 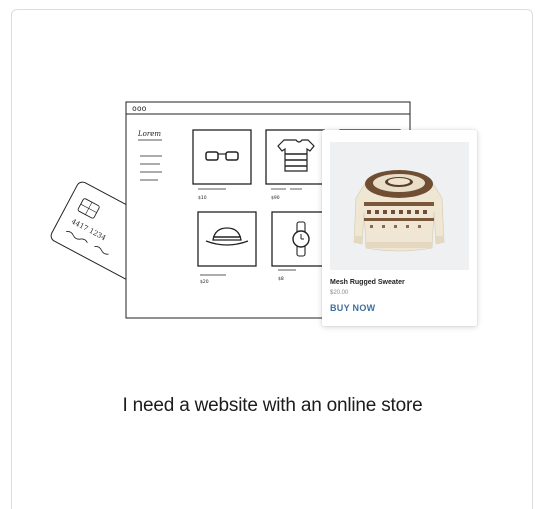 What do you see at coordinates (367, 282) in the screenshot?
I see `product-name: Mesh Rugged Sweater` at bounding box center [367, 282].